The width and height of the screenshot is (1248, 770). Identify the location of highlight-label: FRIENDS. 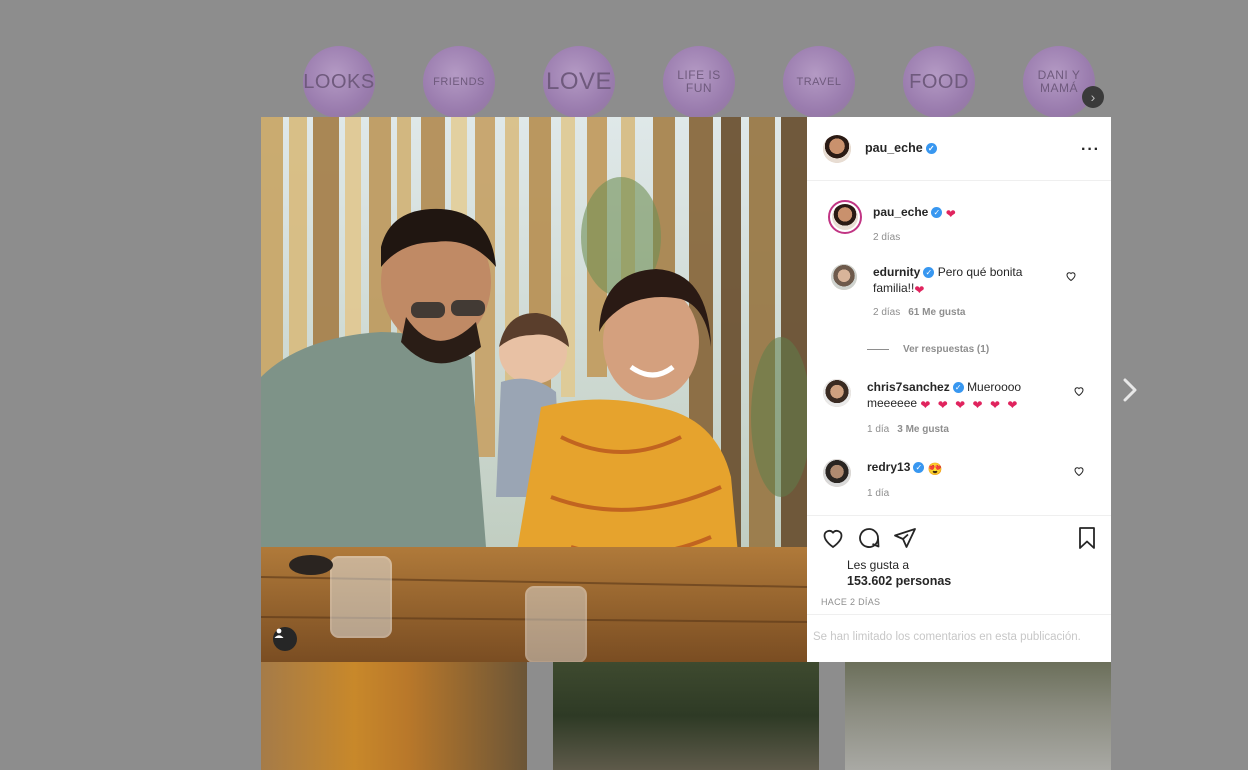
(459, 81).